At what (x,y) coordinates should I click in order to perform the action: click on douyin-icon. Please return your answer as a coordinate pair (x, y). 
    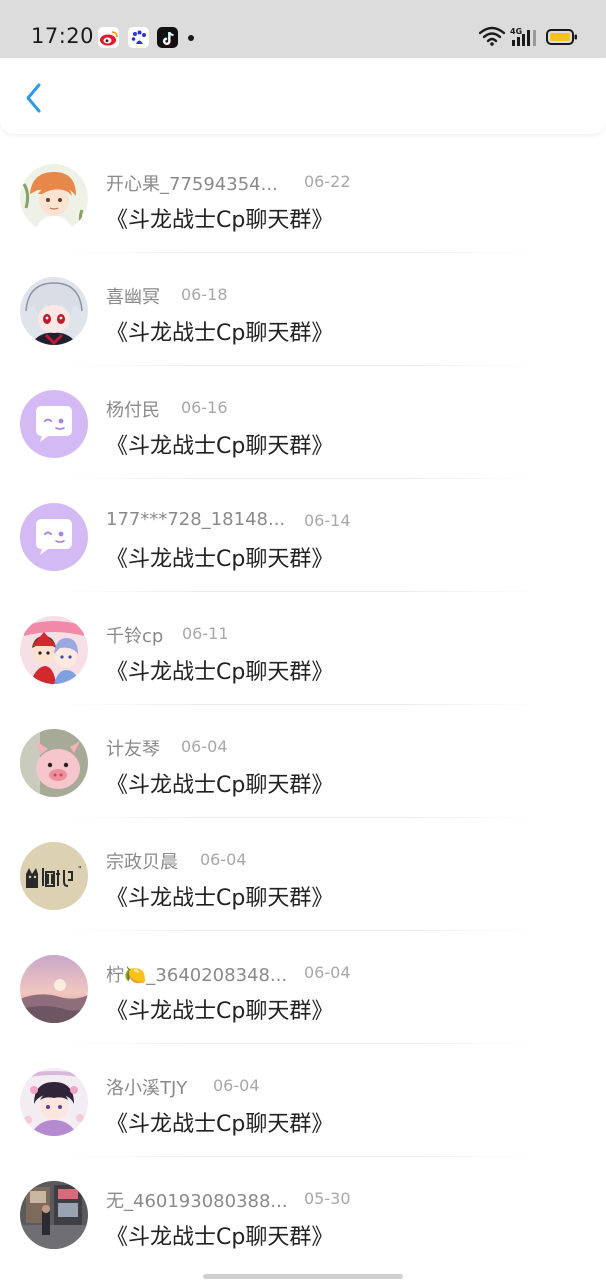
    Looking at the image, I should click on (167, 37).